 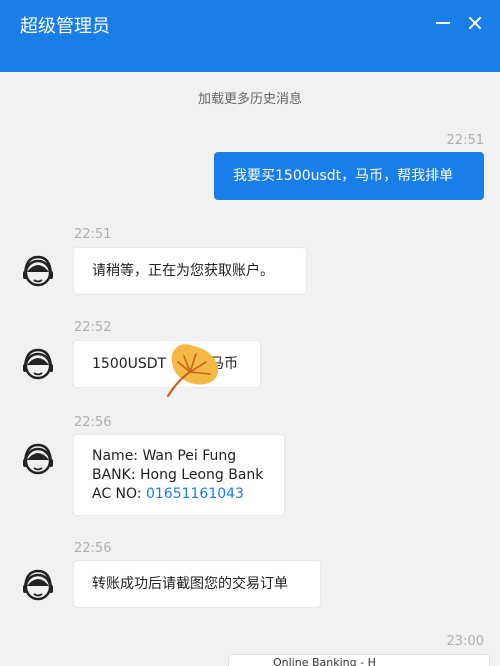 What do you see at coordinates (183, 270) in the screenshot?
I see `message-text: 请稍等，正在为您获取账户。` at bounding box center [183, 270].